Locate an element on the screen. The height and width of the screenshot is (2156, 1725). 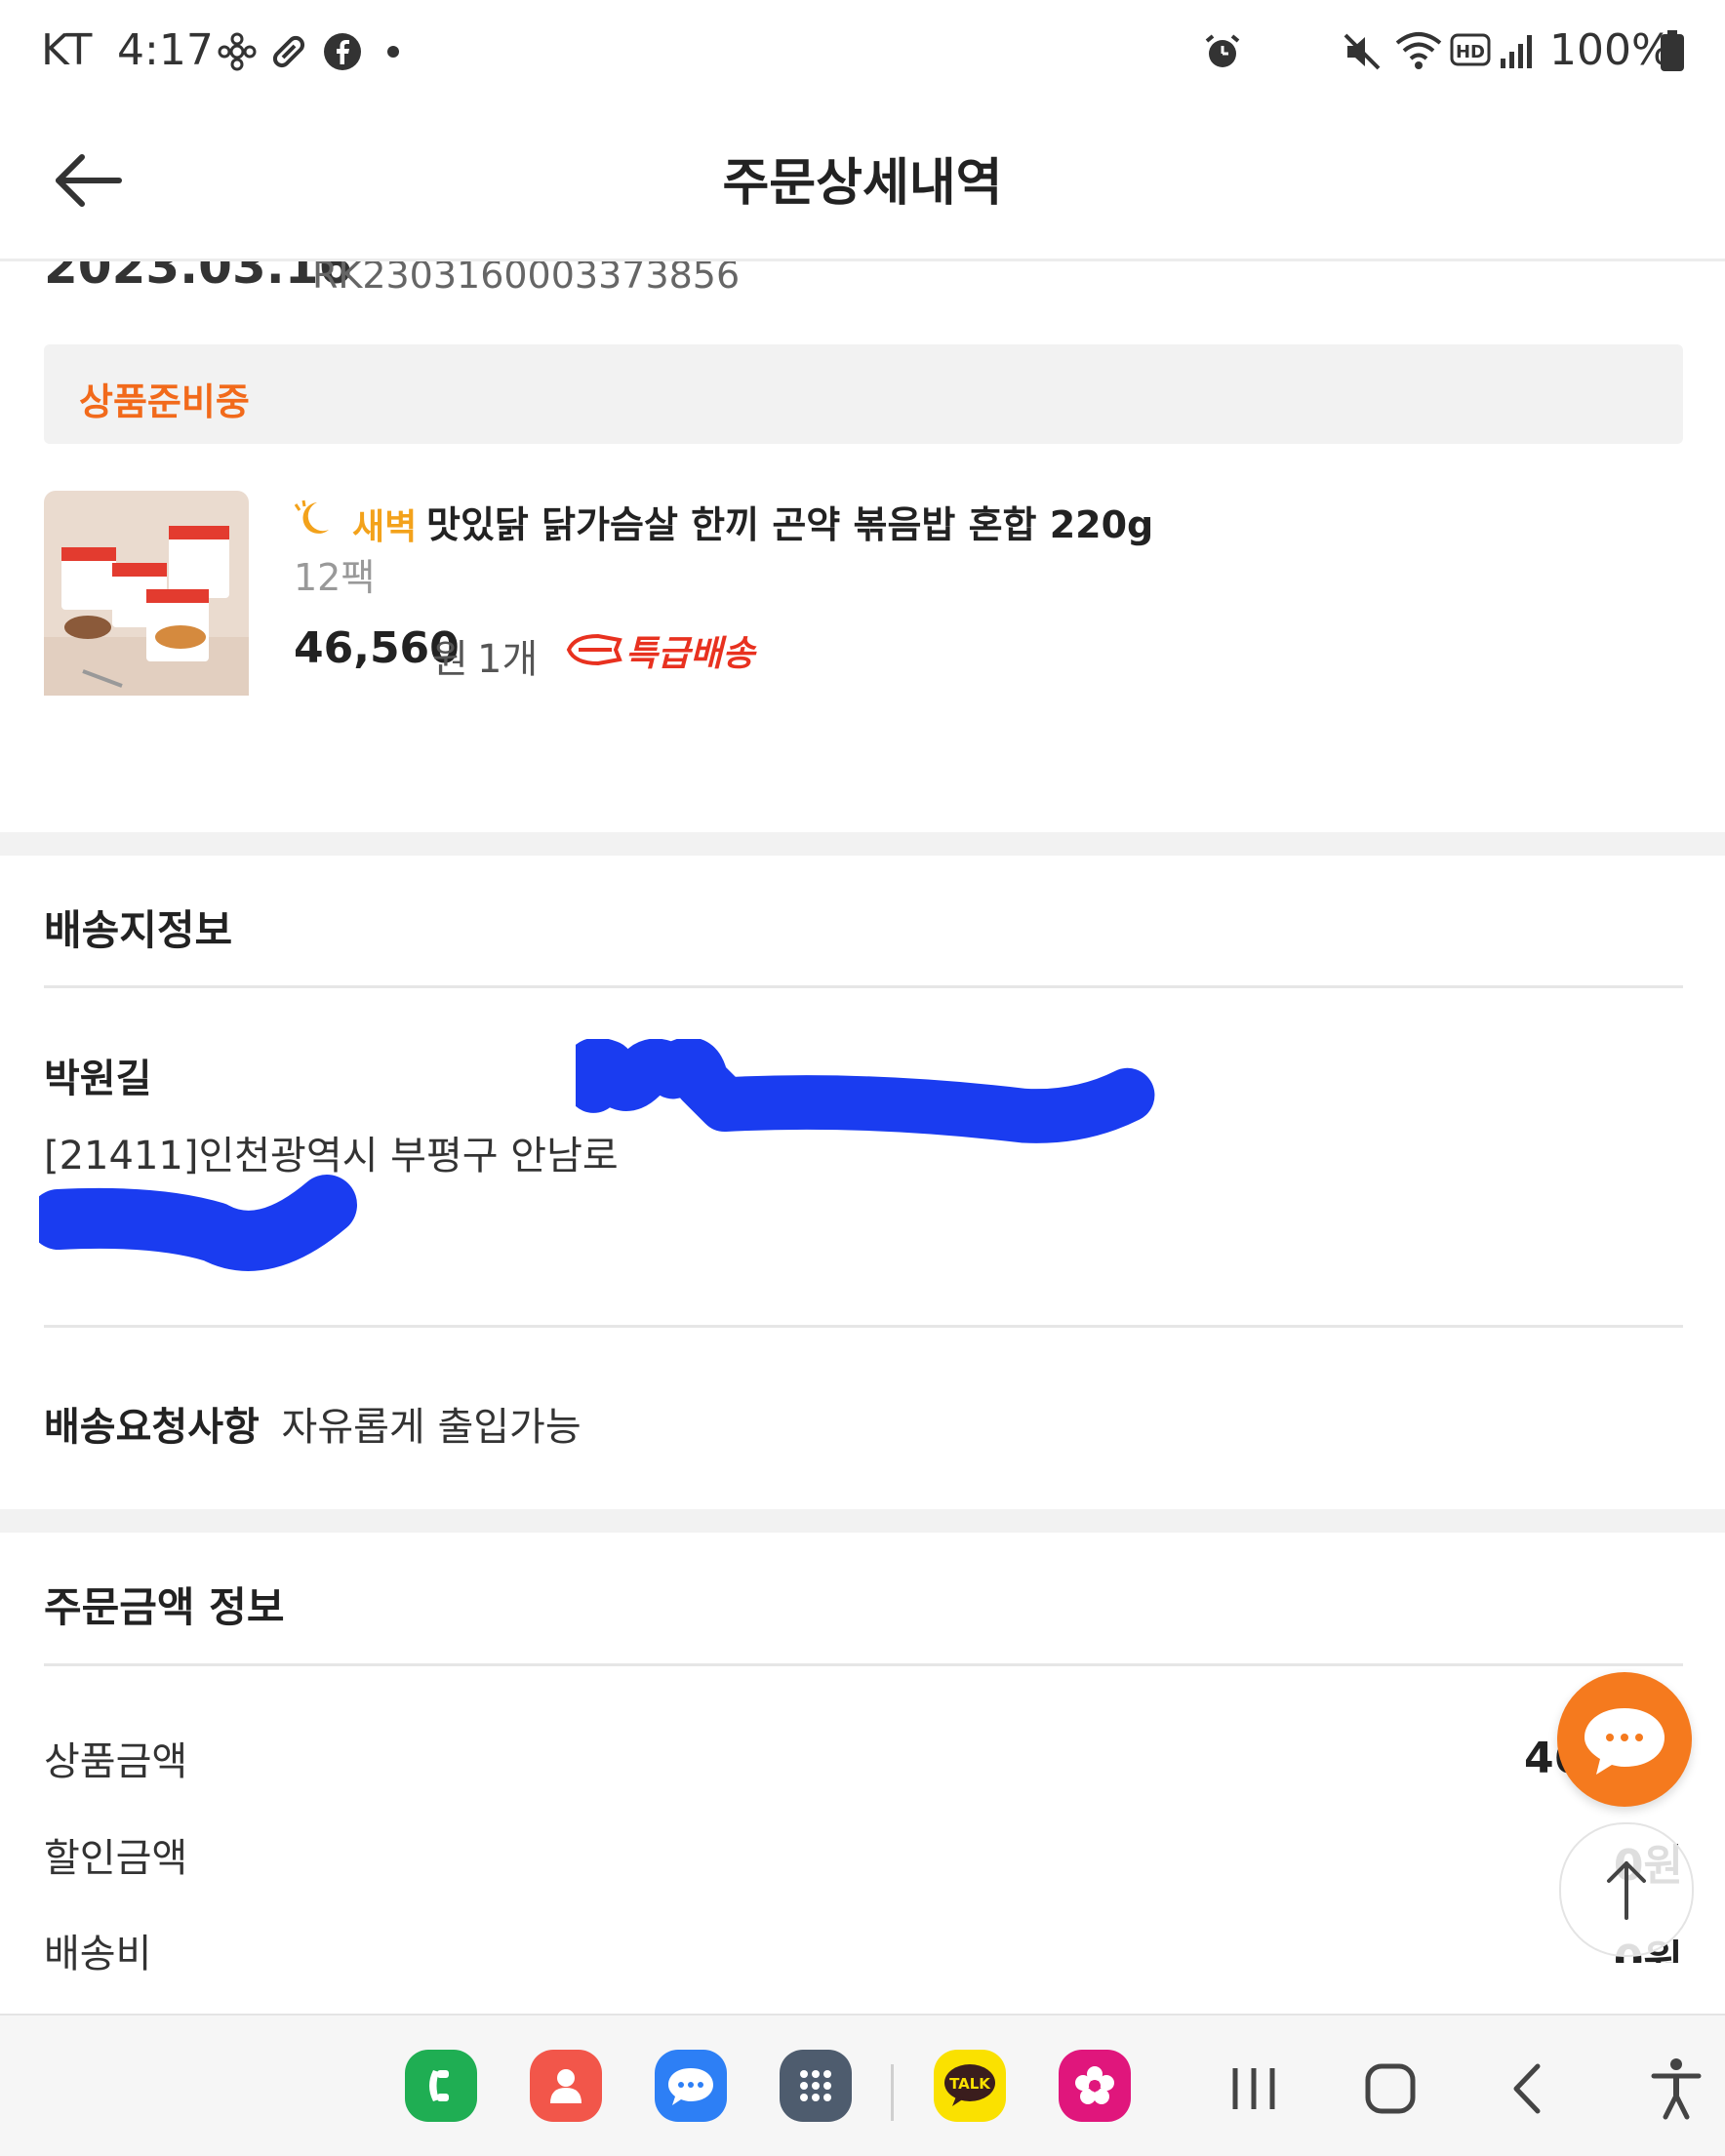
apps-grid-button is located at coordinates (816, 2086).